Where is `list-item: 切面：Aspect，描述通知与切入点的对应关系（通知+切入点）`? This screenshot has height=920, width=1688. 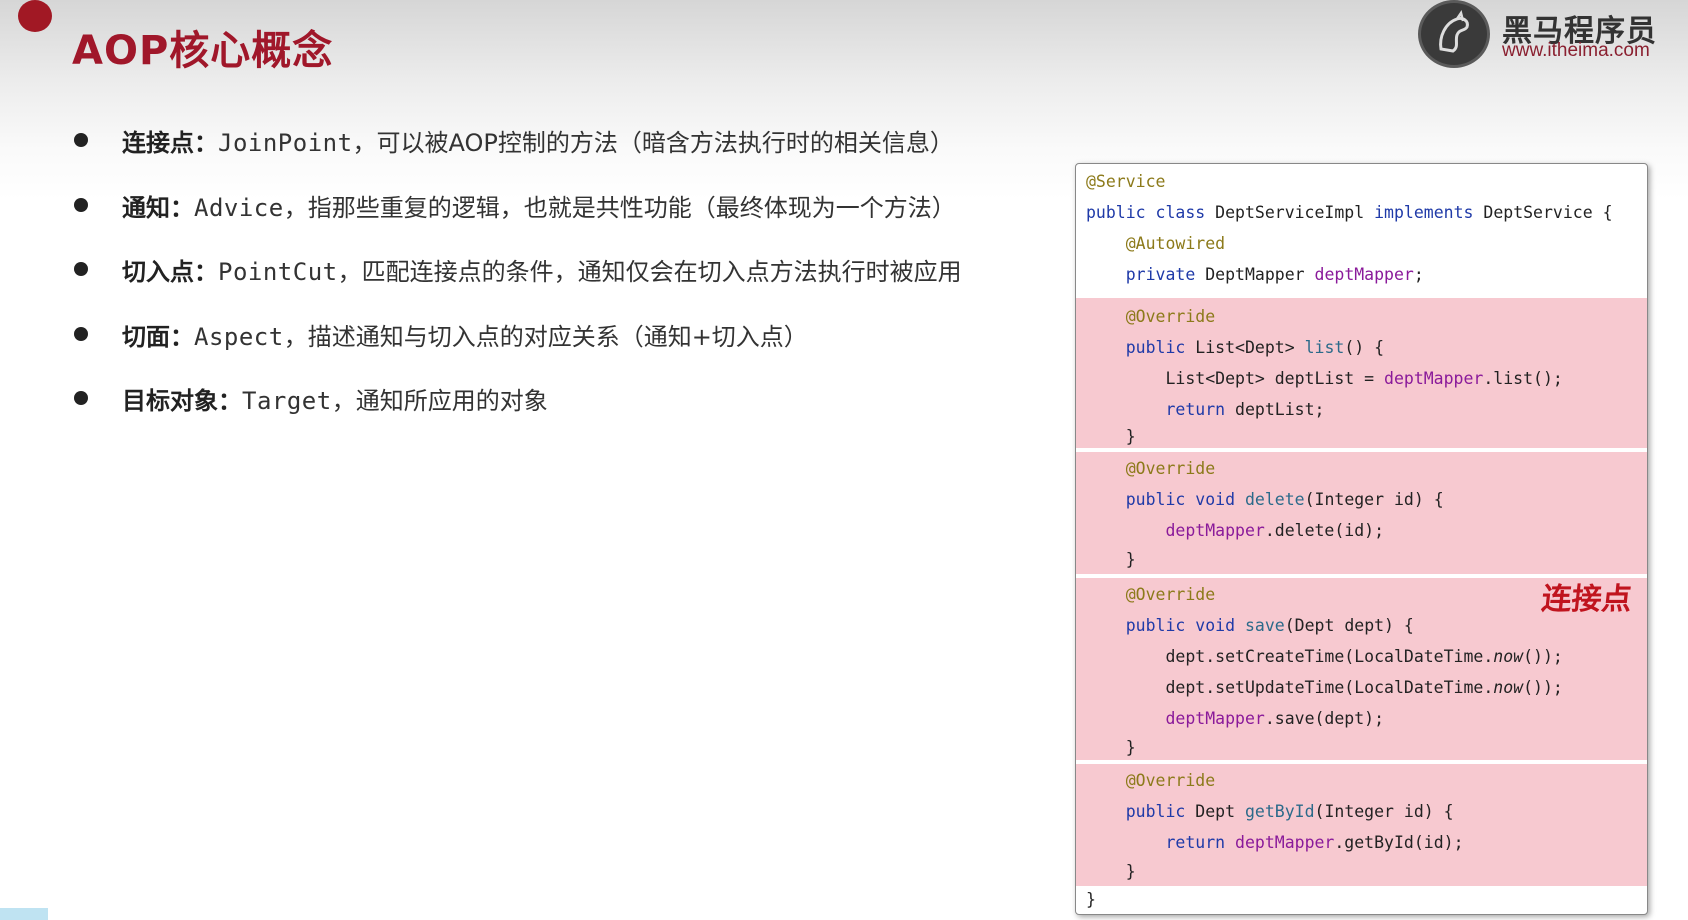 list-item: 切面：Aspect，描述通知与切入点的对应关系（通知+切入点） is located at coordinates (550, 341).